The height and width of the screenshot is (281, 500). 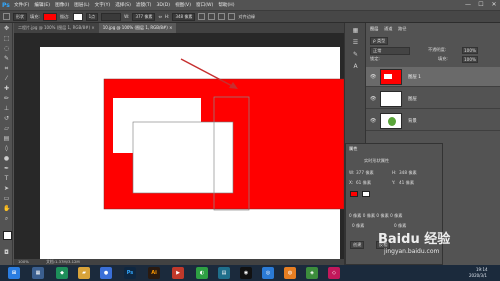 I want to click on clock-time: 19:14, so click(x=482, y=269).